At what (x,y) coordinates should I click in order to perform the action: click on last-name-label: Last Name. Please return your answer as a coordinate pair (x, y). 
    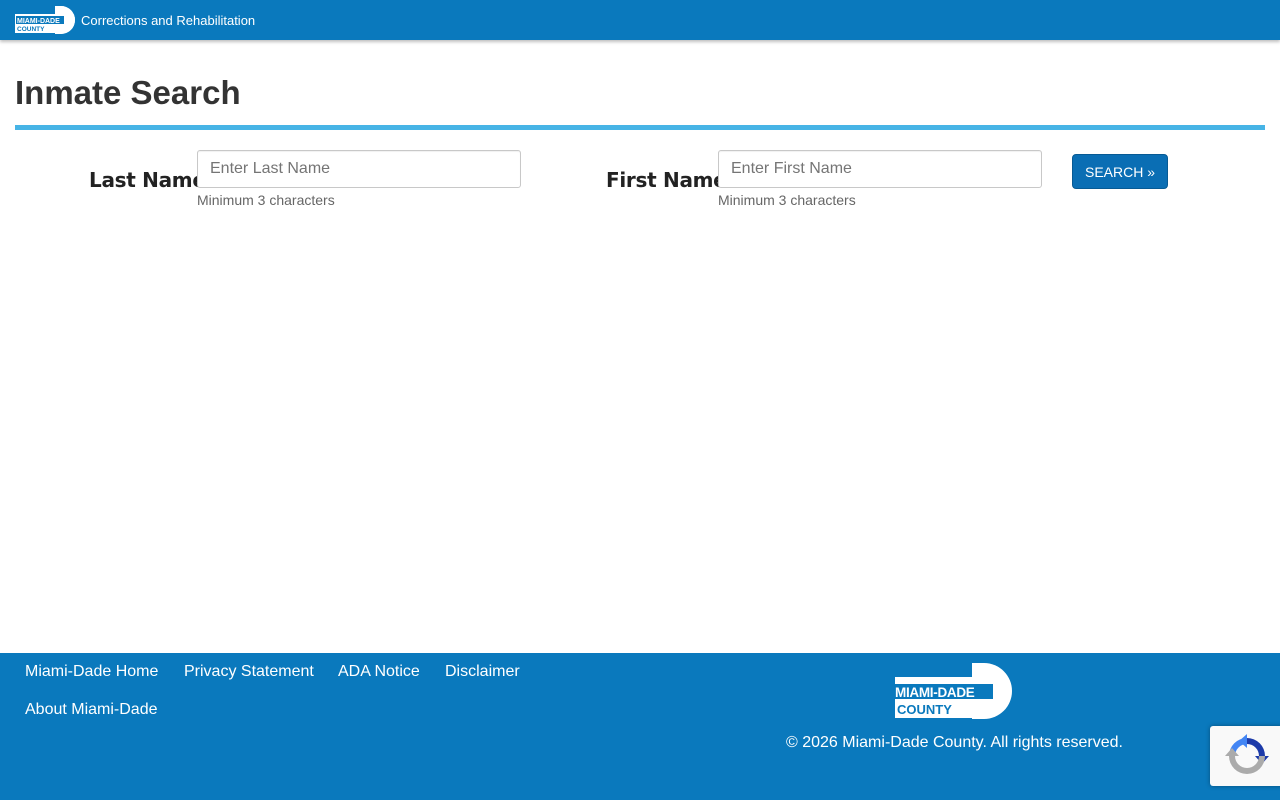
    Looking at the image, I should click on (147, 180).